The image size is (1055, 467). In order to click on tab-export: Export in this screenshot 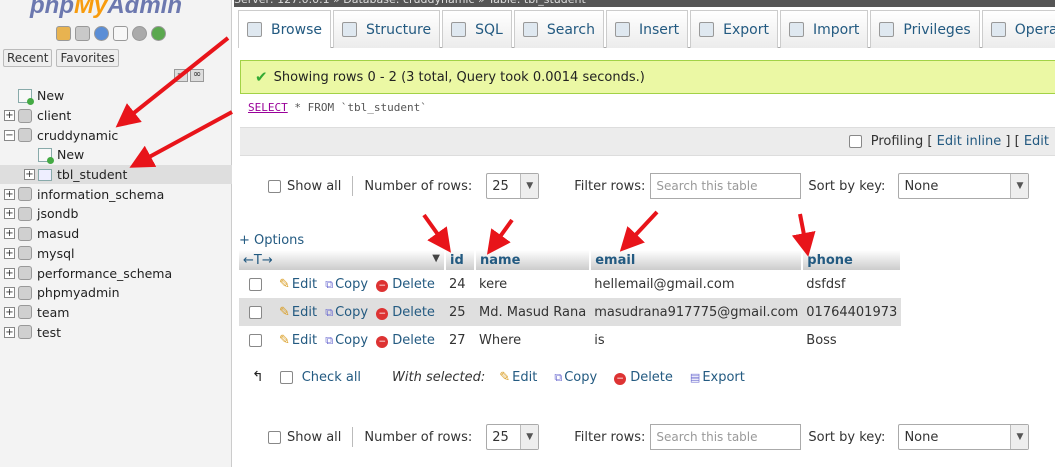, I will do `click(734, 29)`.